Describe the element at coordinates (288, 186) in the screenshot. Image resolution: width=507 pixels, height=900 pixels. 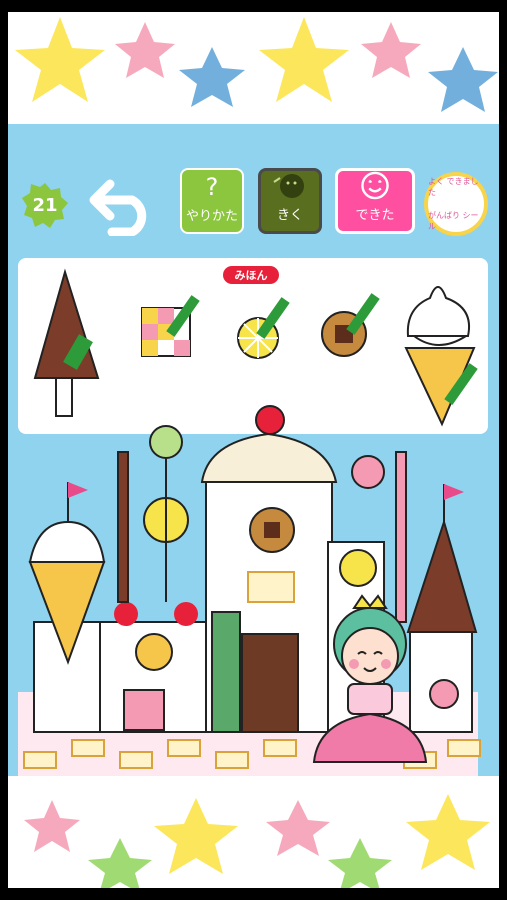
I see `speaker-face-icon` at that location.